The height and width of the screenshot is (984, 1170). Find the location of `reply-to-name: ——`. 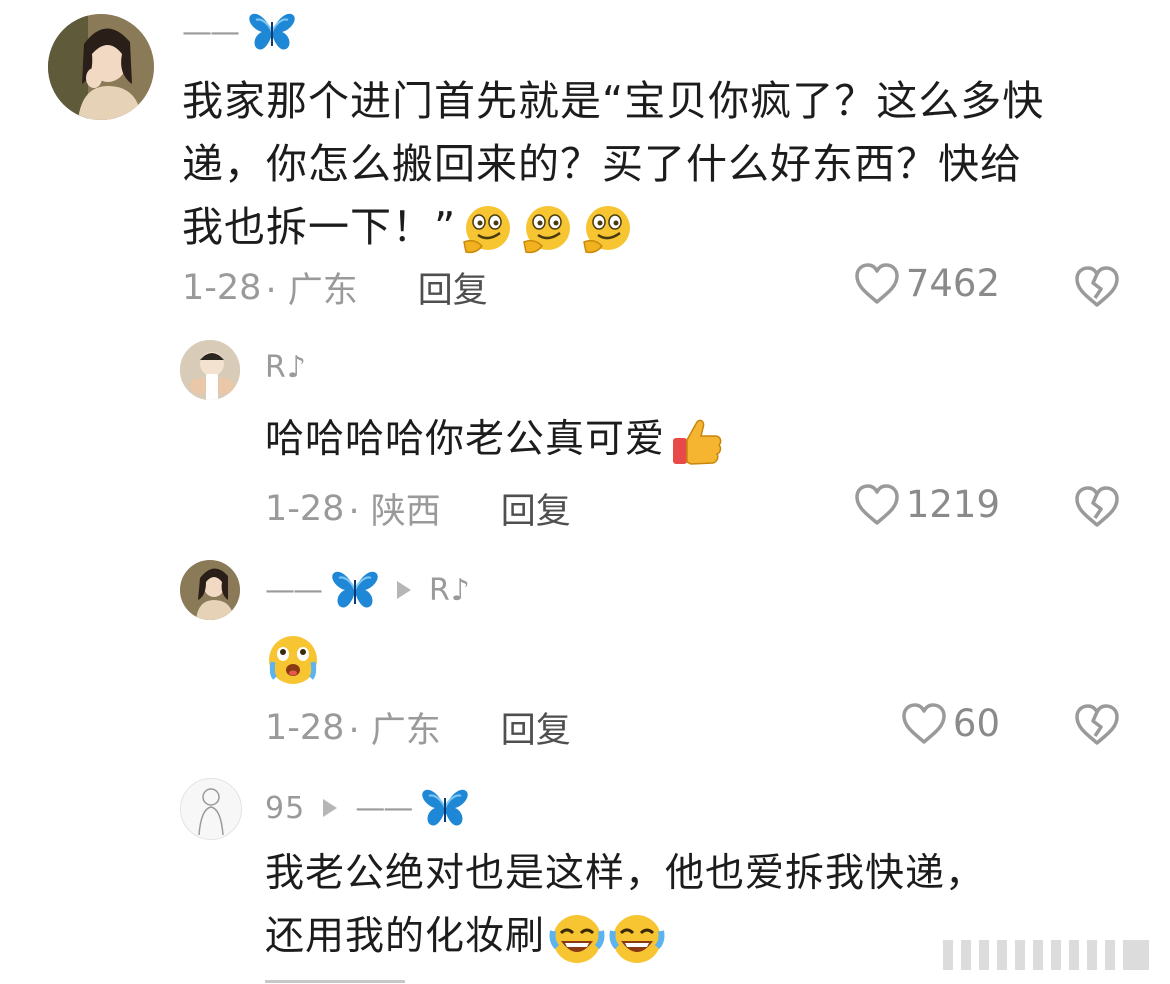

reply-to-name: —— is located at coordinates (384, 808).